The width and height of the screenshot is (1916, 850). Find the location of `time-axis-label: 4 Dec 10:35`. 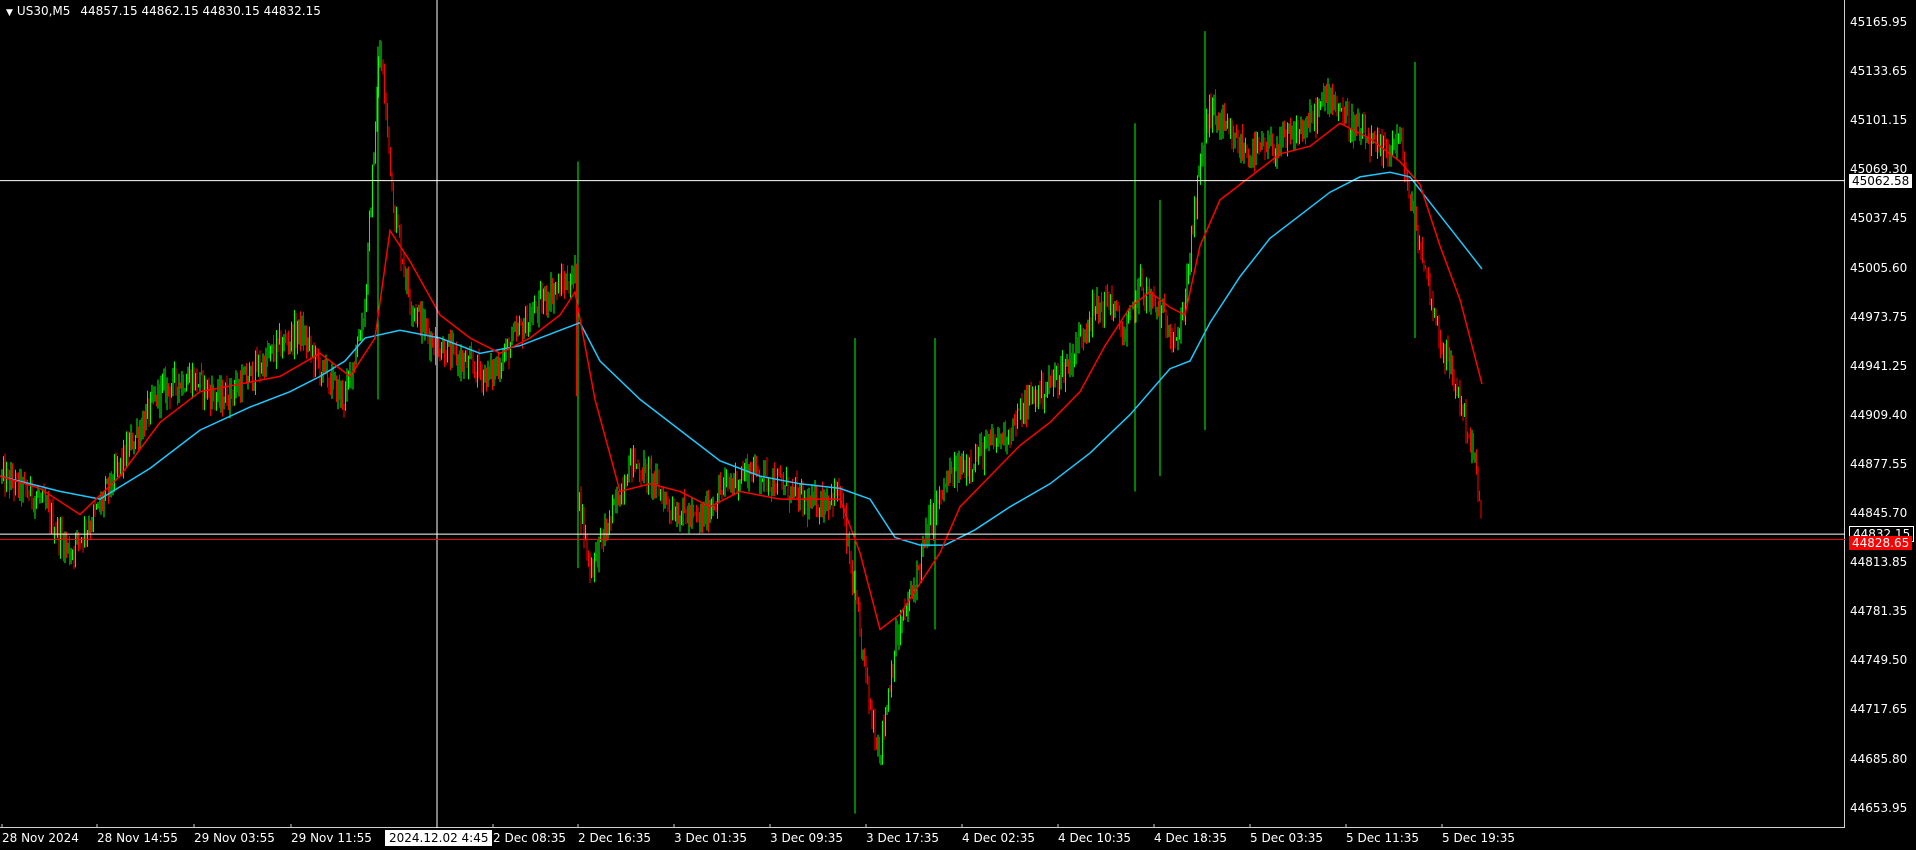

time-axis-label: 4 Dec 10:35 is located at coordinates (1095, 838).